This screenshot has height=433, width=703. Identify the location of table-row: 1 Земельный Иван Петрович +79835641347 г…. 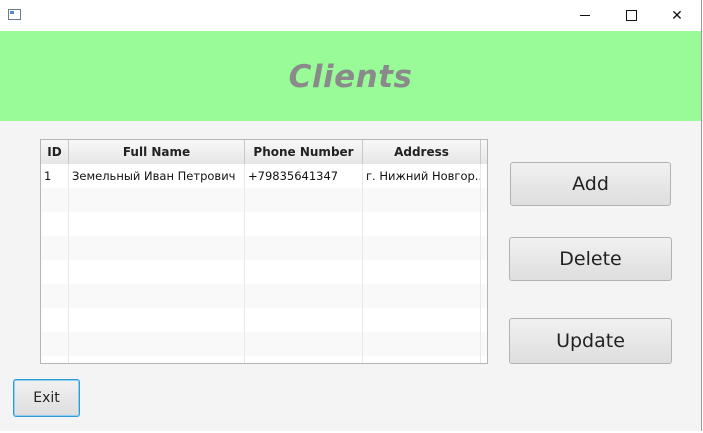
(264, 176).